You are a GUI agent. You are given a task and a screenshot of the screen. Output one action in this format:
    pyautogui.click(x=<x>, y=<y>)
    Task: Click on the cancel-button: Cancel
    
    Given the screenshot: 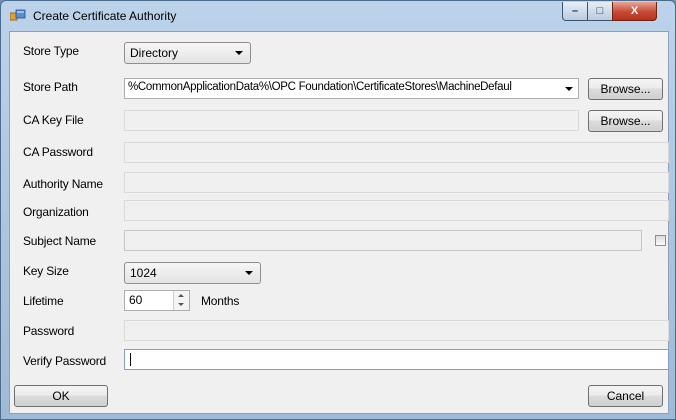 What is the action you would take?
    pyautogui.click(x=625, y=396)
    